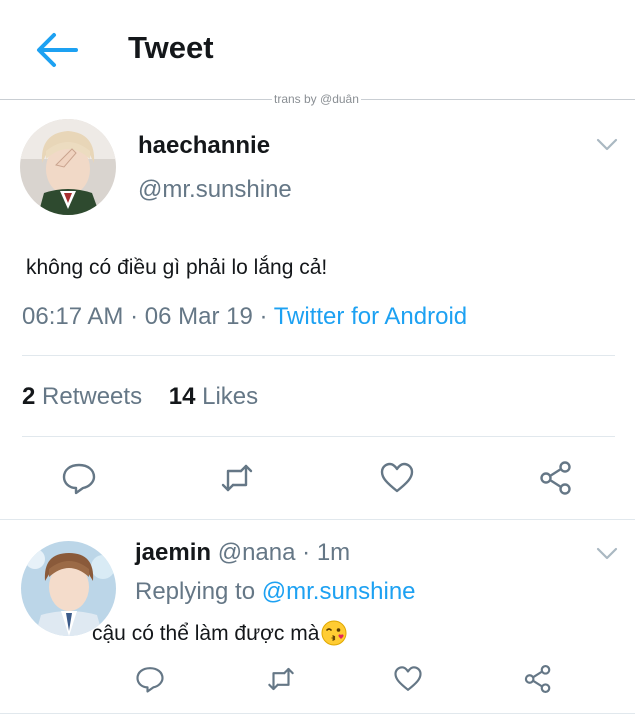  I want to click on replying-to: Replying to @mr.sunshine, so click(275, 592).